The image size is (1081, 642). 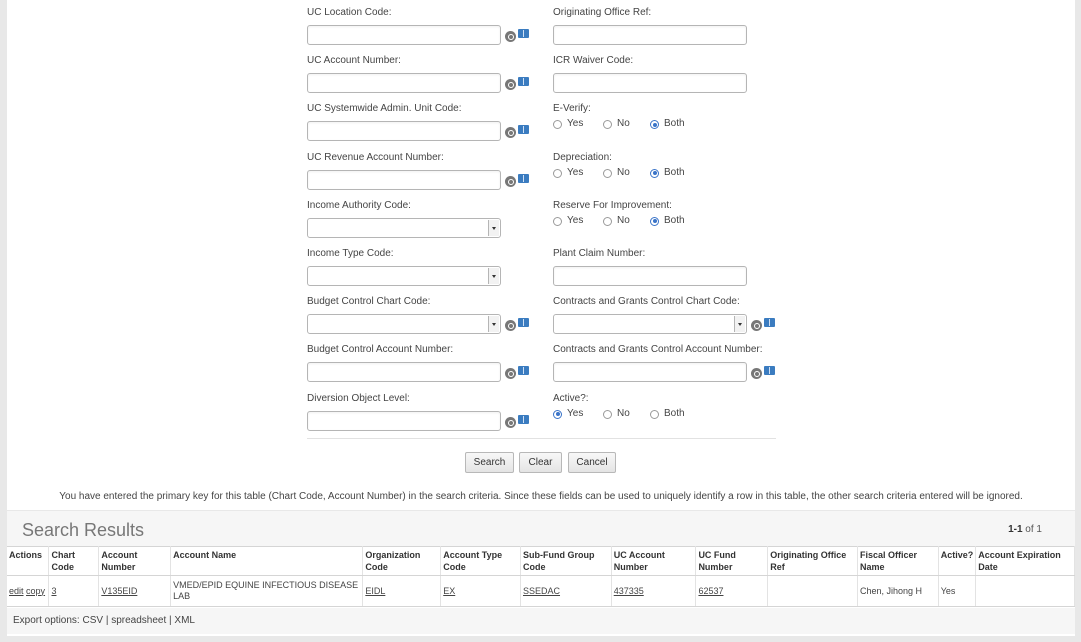 What do you see at coordinates (404, 227) in the screenshot?
I see `income-authority-code-select` at bounding box center [404, 227].